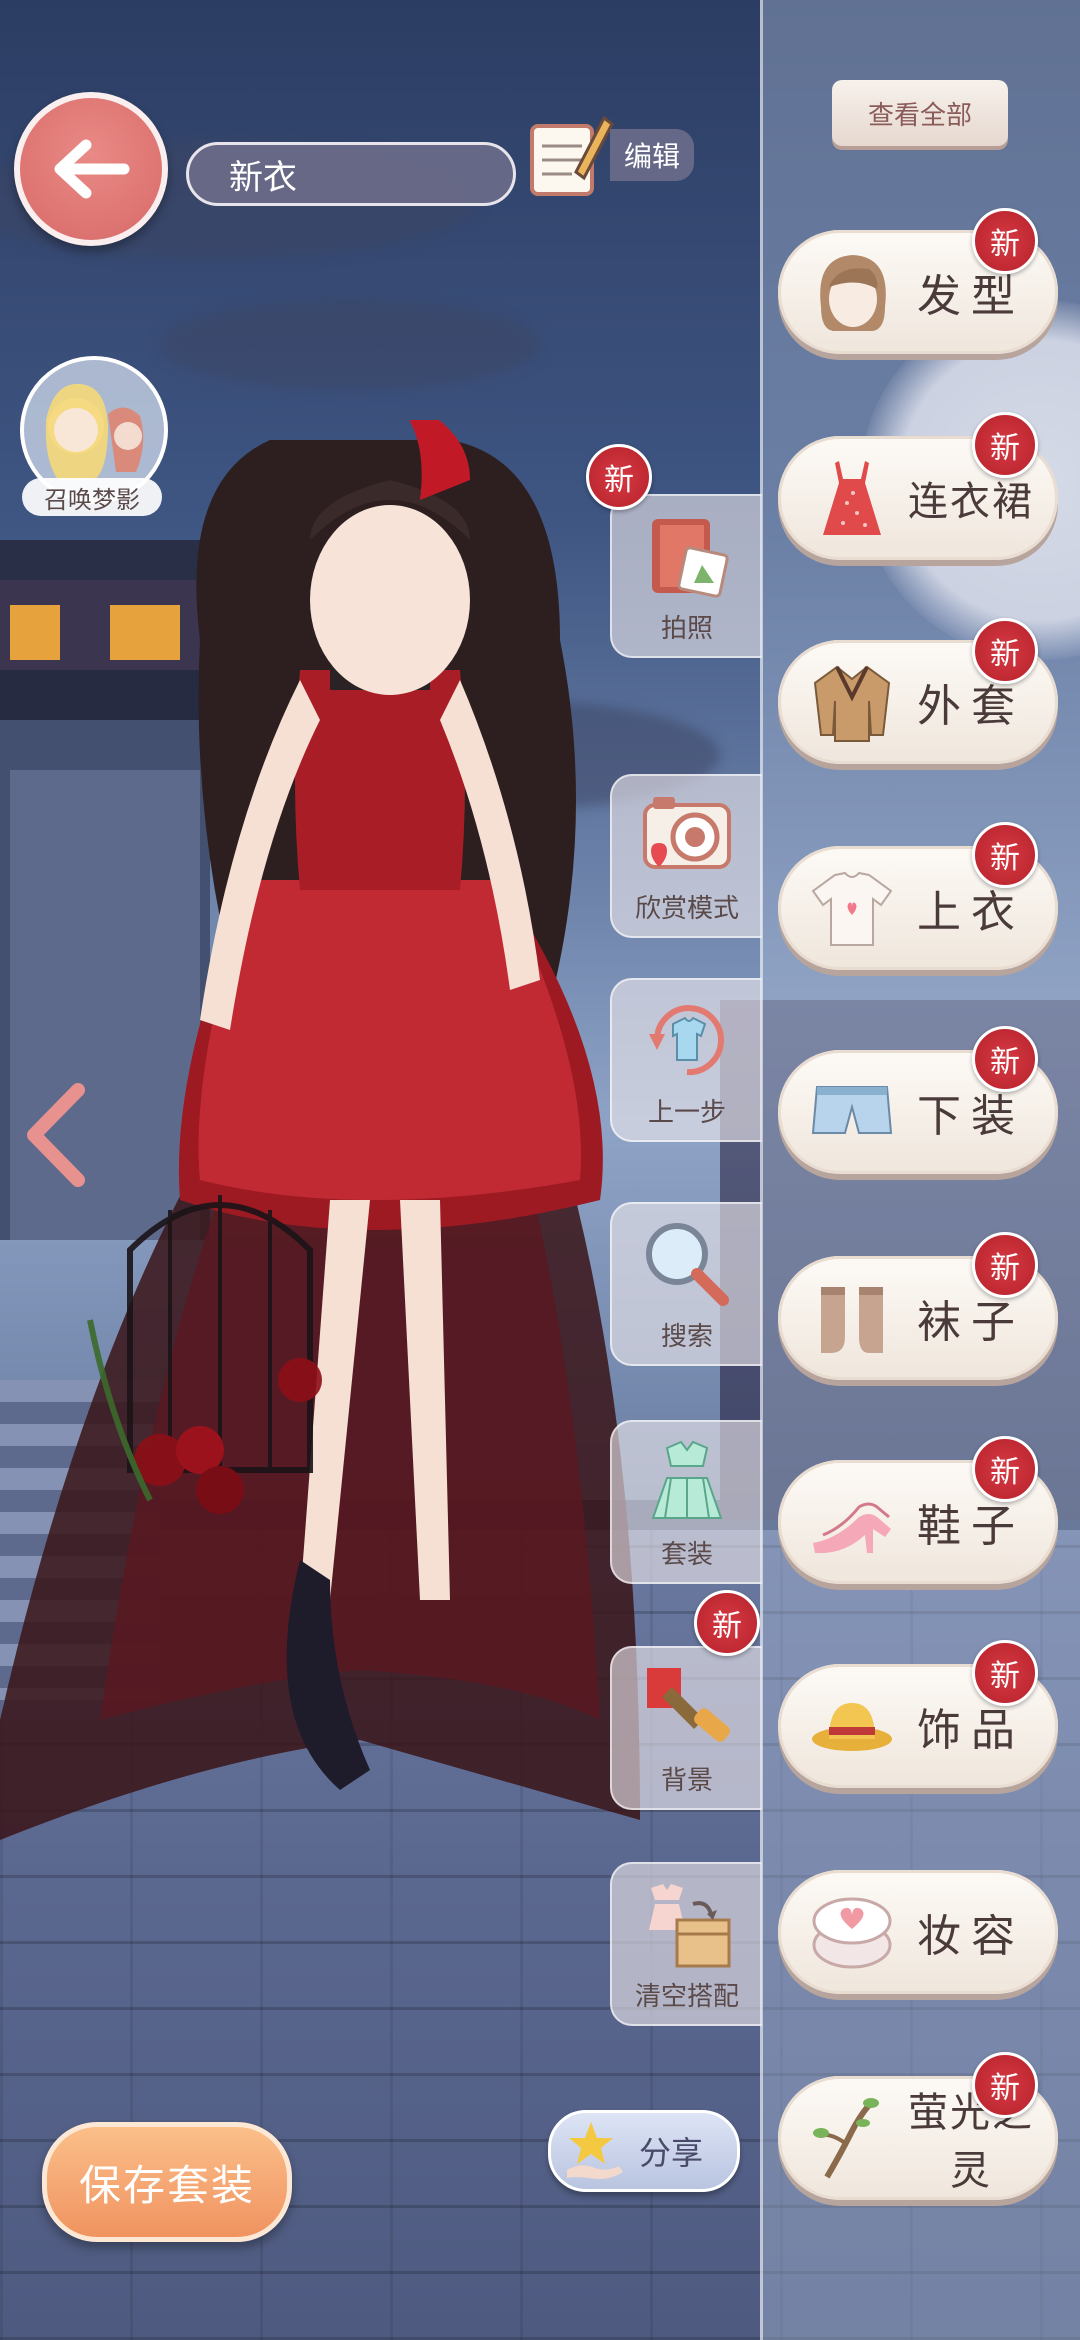  Describe the element at coordinates (652, 155) in the screenshot. I see `edit-label: 编辑` at that location.